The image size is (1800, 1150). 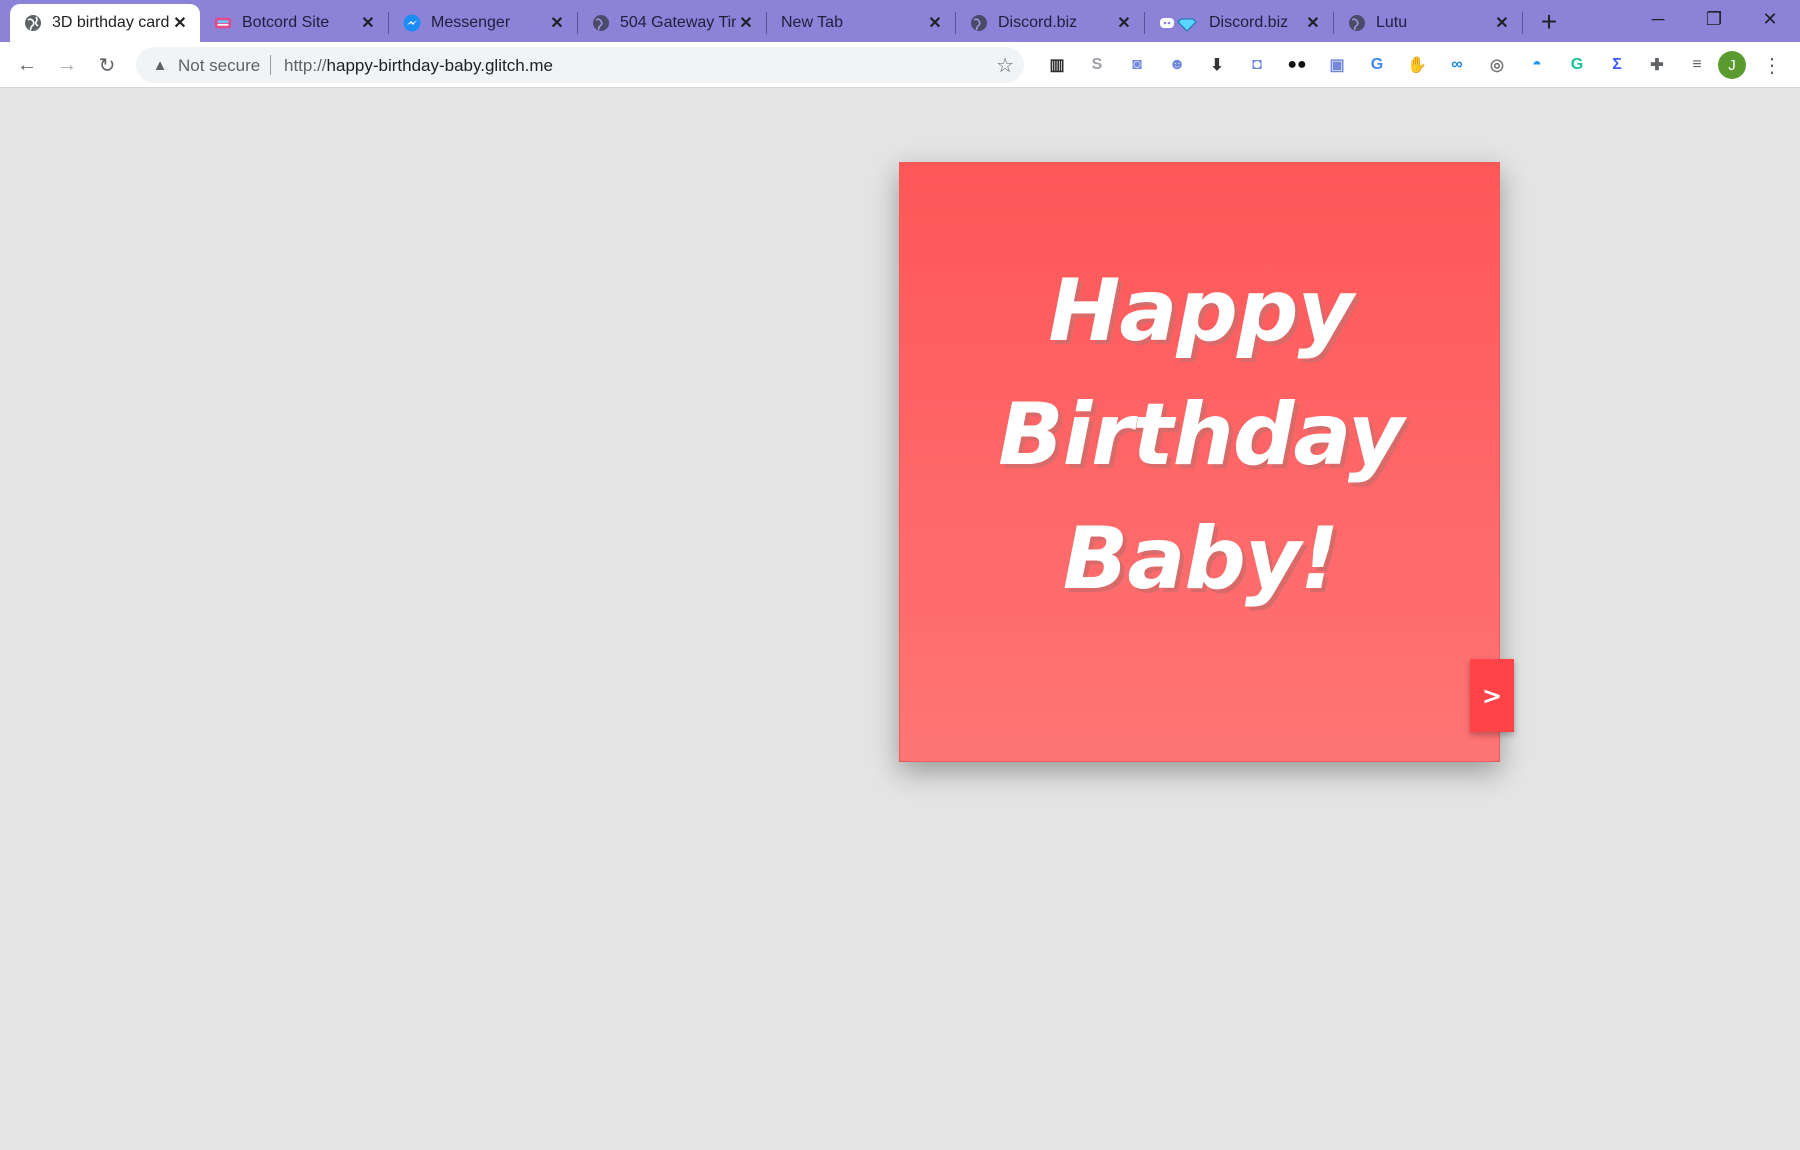 What do you see at coordinates (1770, 19) in the screenshot?
I see `close-window-button: ✕` at bounding box center [1770, 19].